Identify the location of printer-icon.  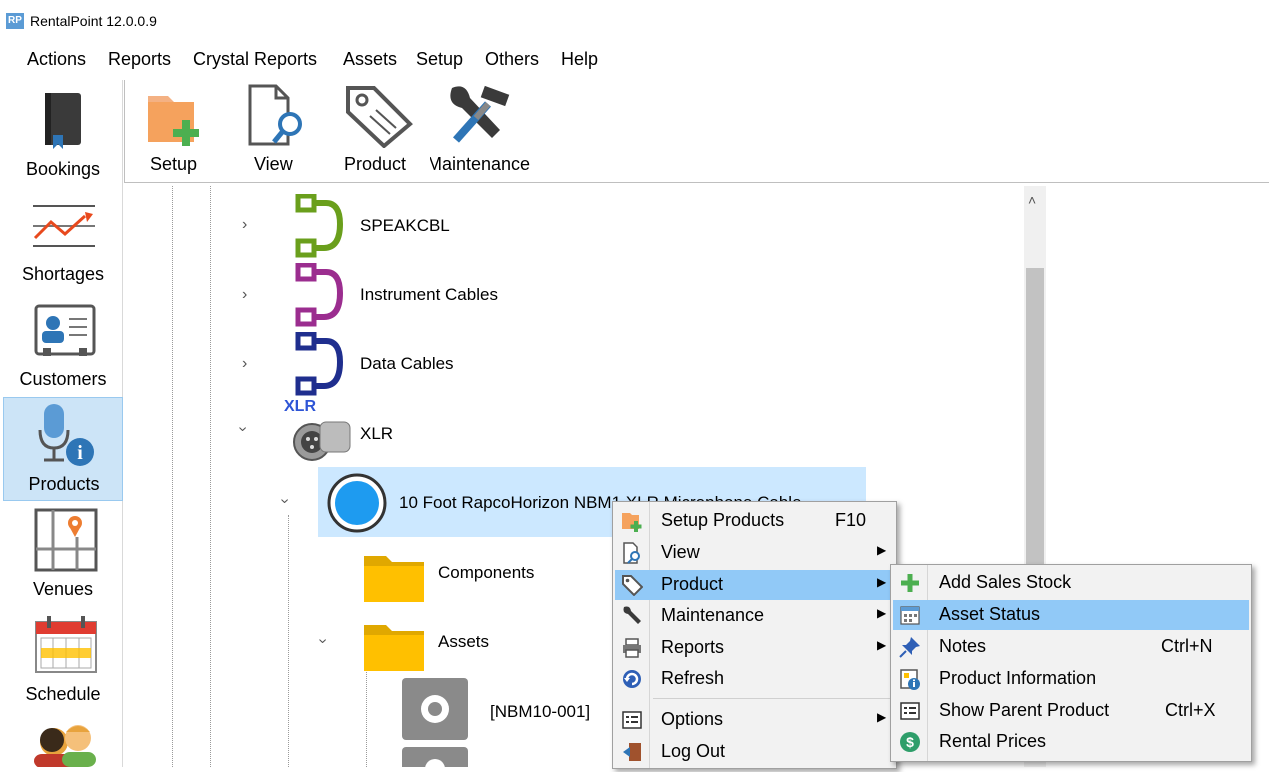
(632, 648).